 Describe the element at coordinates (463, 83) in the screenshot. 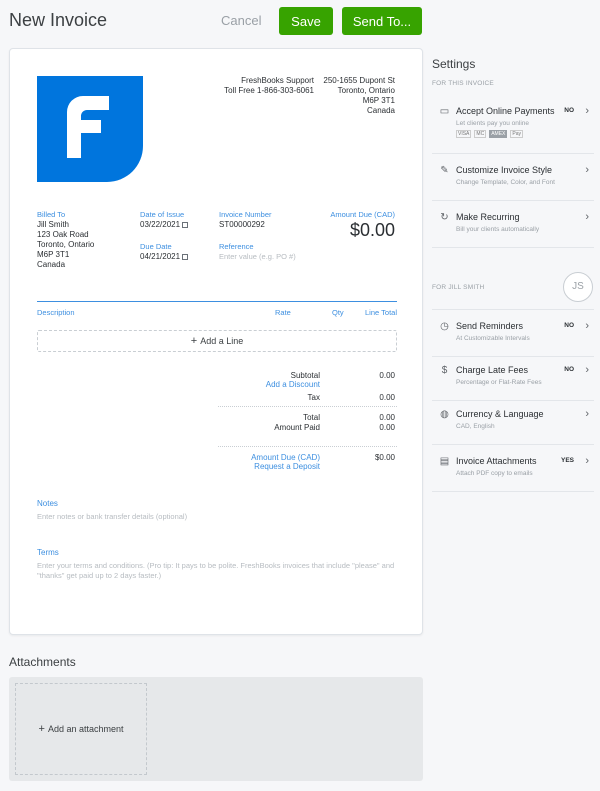

I see `group-label-invoice: For This Invoice` at that location.